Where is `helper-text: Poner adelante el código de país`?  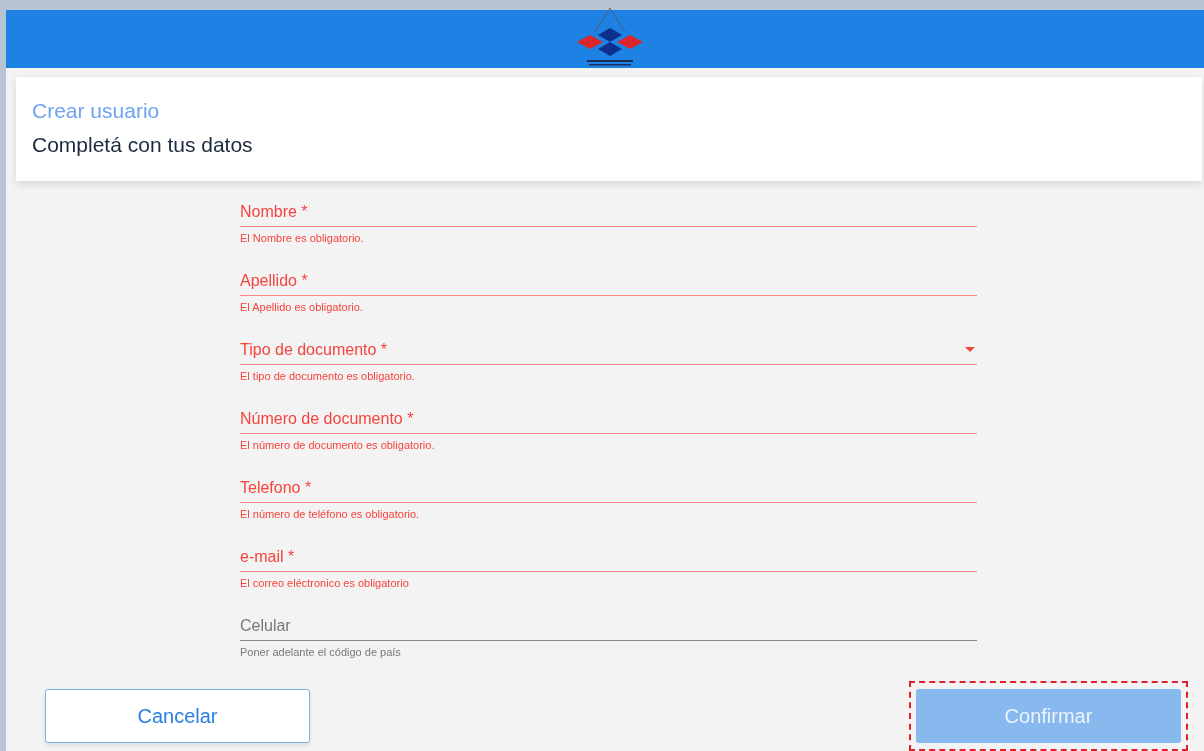 helper-text: Poner adelante el código de país is located at coordinates (321, 652).